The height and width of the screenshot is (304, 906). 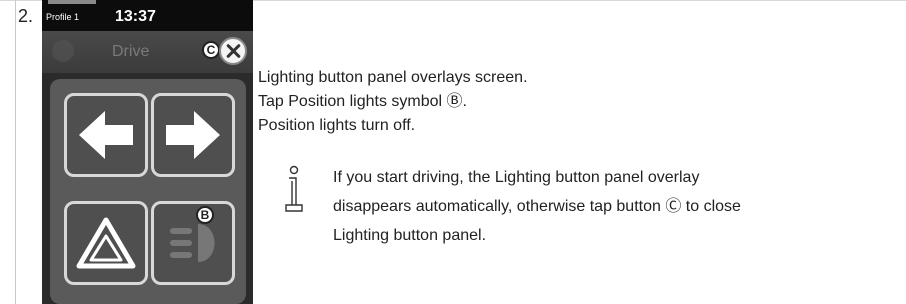 I want to click on status-indicator, so click(x=72, y=2).